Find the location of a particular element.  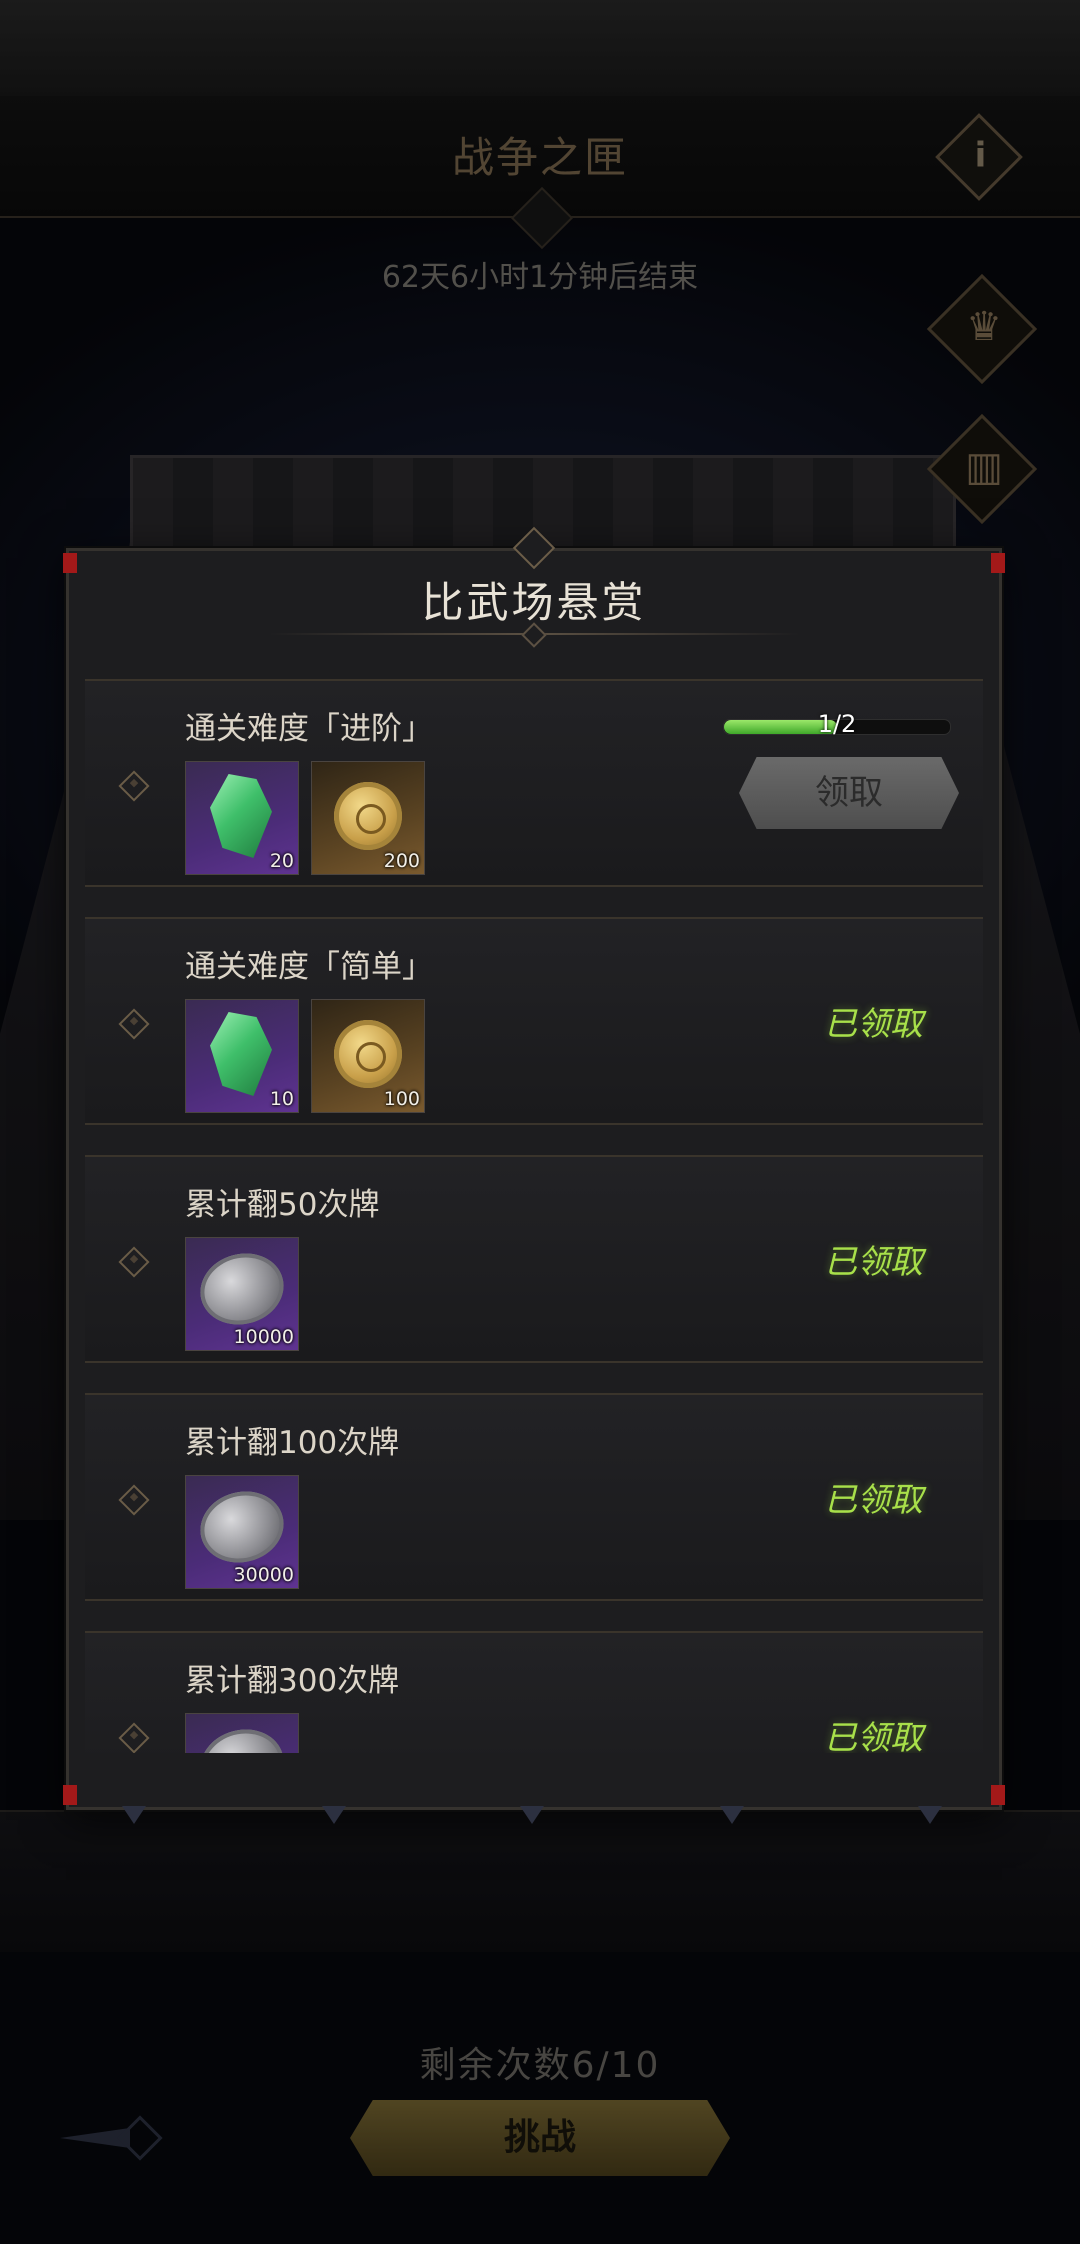

reward-item: 200 is located at coordinates (368, 818).